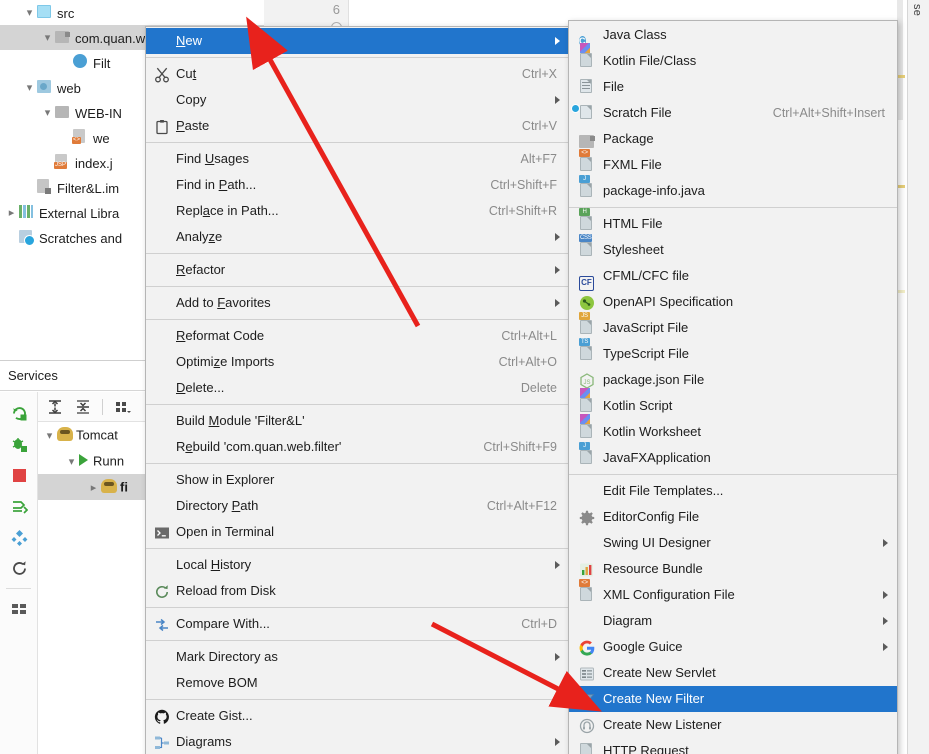 The height and width of the screenshot is (754, 929). Describe the element at coordinates (733, 87) in the screenshot. I see `new-submenu-item: File` at that location.